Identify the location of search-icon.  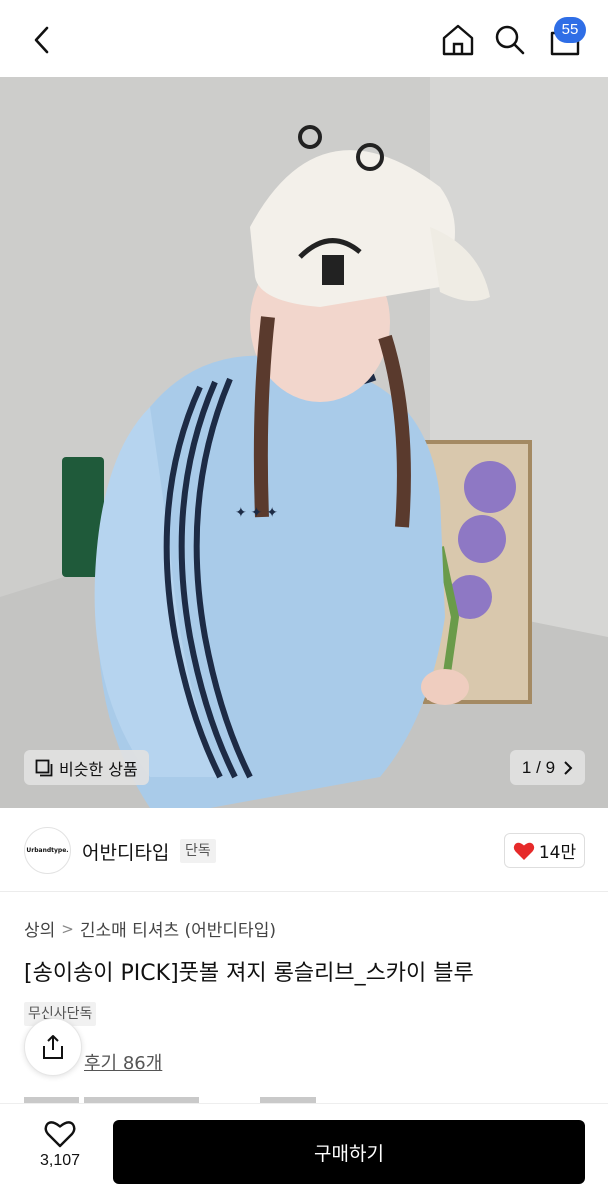
(510, 40).